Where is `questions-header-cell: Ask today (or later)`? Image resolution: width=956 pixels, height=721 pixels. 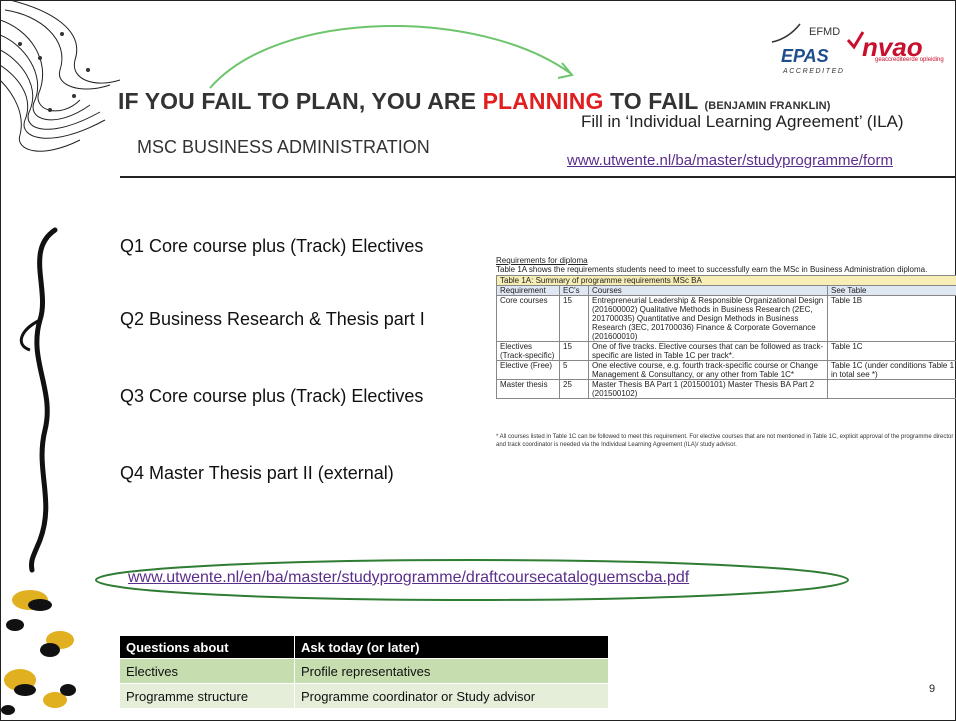
questions-header-cell: Ask today (or later) is located at coordinates (451, 647).